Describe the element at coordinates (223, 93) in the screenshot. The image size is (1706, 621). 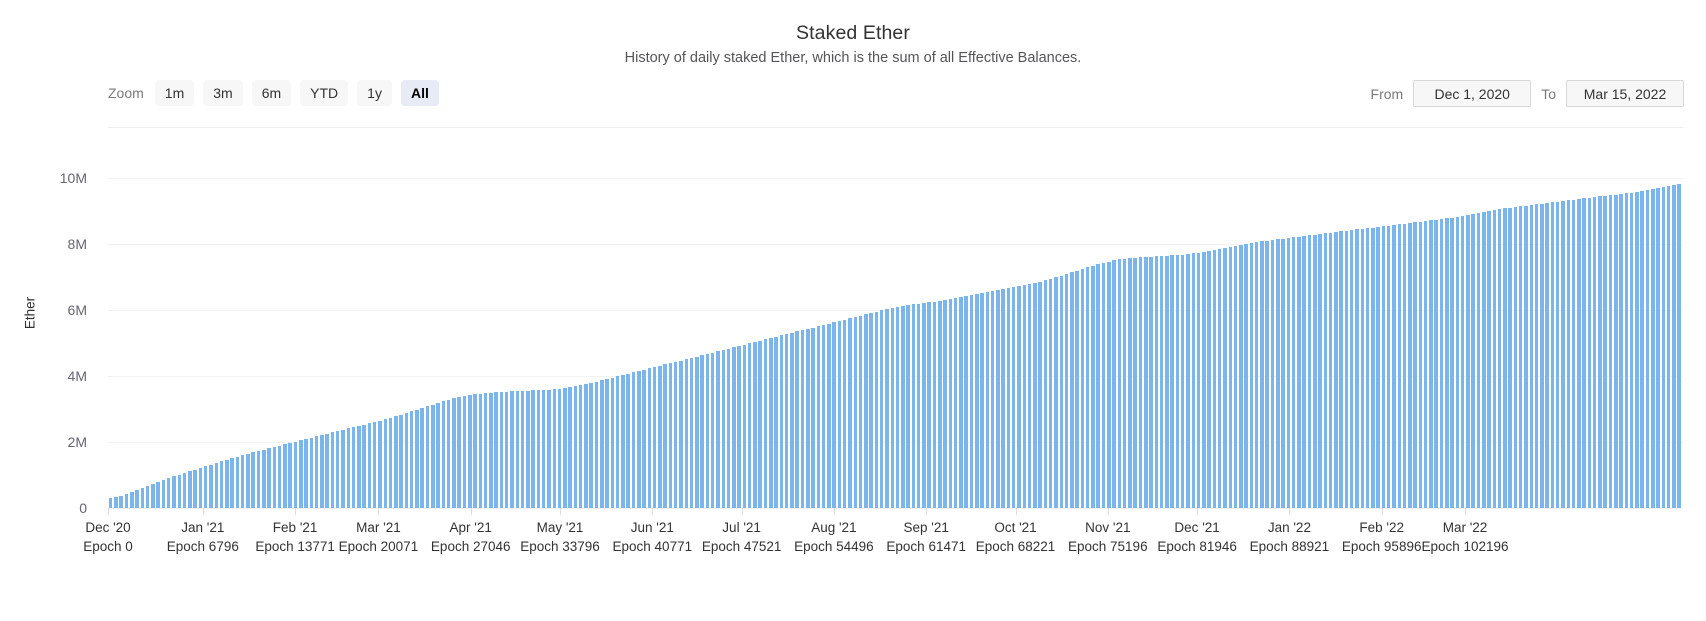
I see `range-button-3m: 3m` at that location.